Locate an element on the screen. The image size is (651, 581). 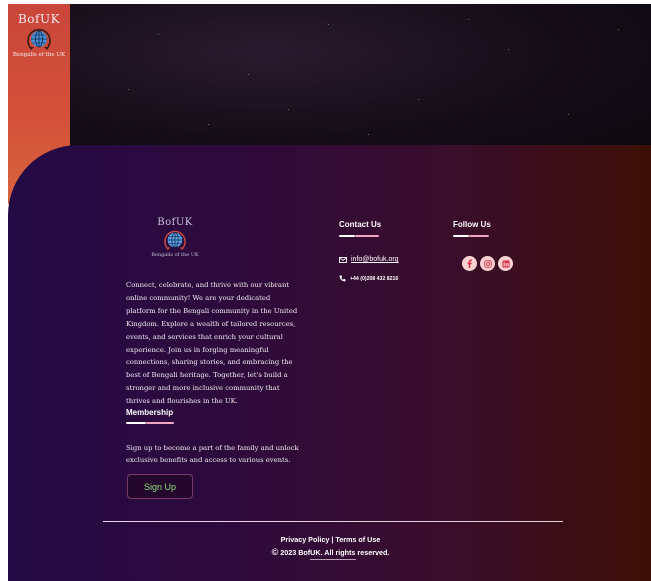
sign-up-button: Sign Up is located at coordinates (160, 486).